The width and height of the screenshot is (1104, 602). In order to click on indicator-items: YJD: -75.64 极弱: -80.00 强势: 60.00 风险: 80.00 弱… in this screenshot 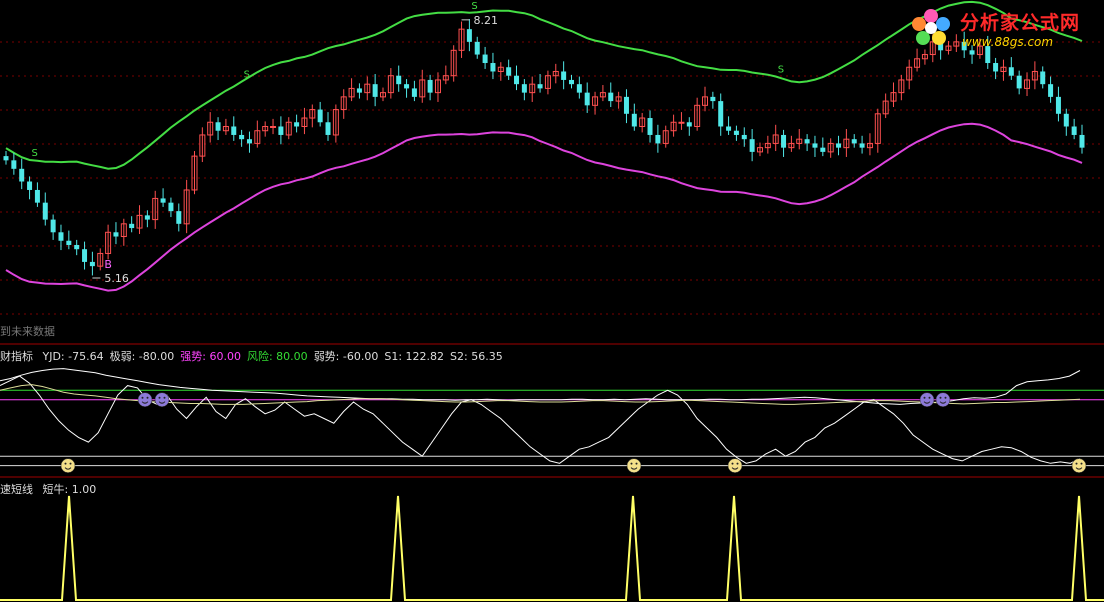, I will do `click(276, 356)`.